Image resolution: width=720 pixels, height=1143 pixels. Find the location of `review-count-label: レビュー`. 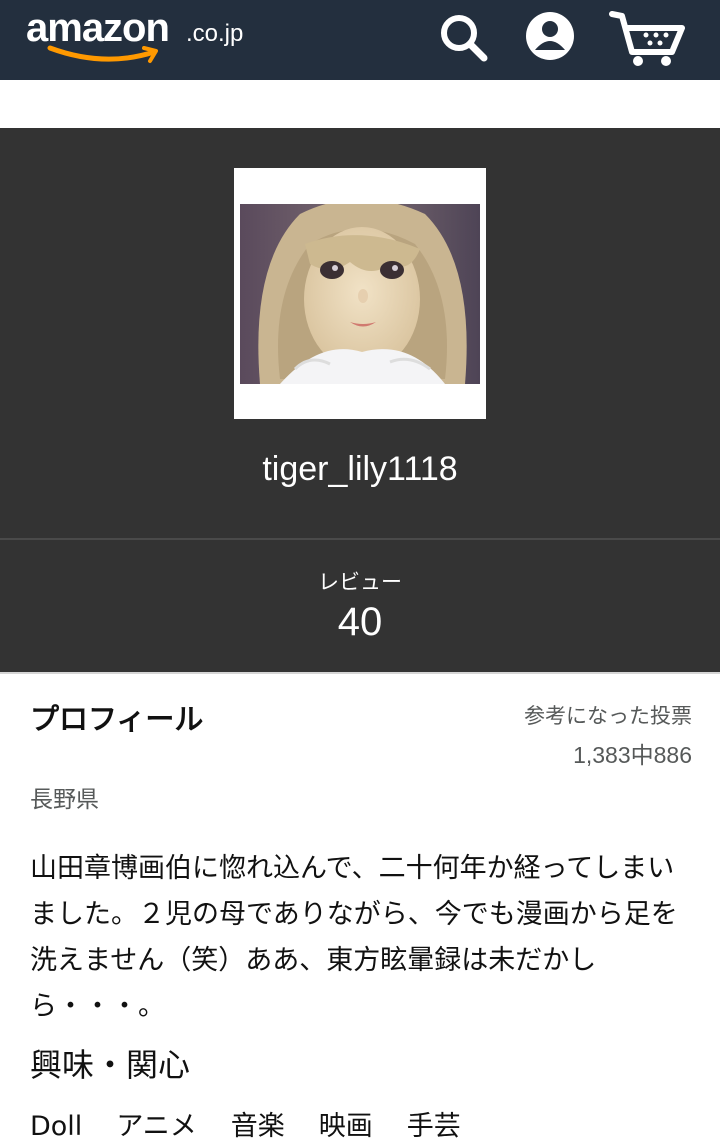

review-count-label: レビュー is located at coordinates (360, 582).